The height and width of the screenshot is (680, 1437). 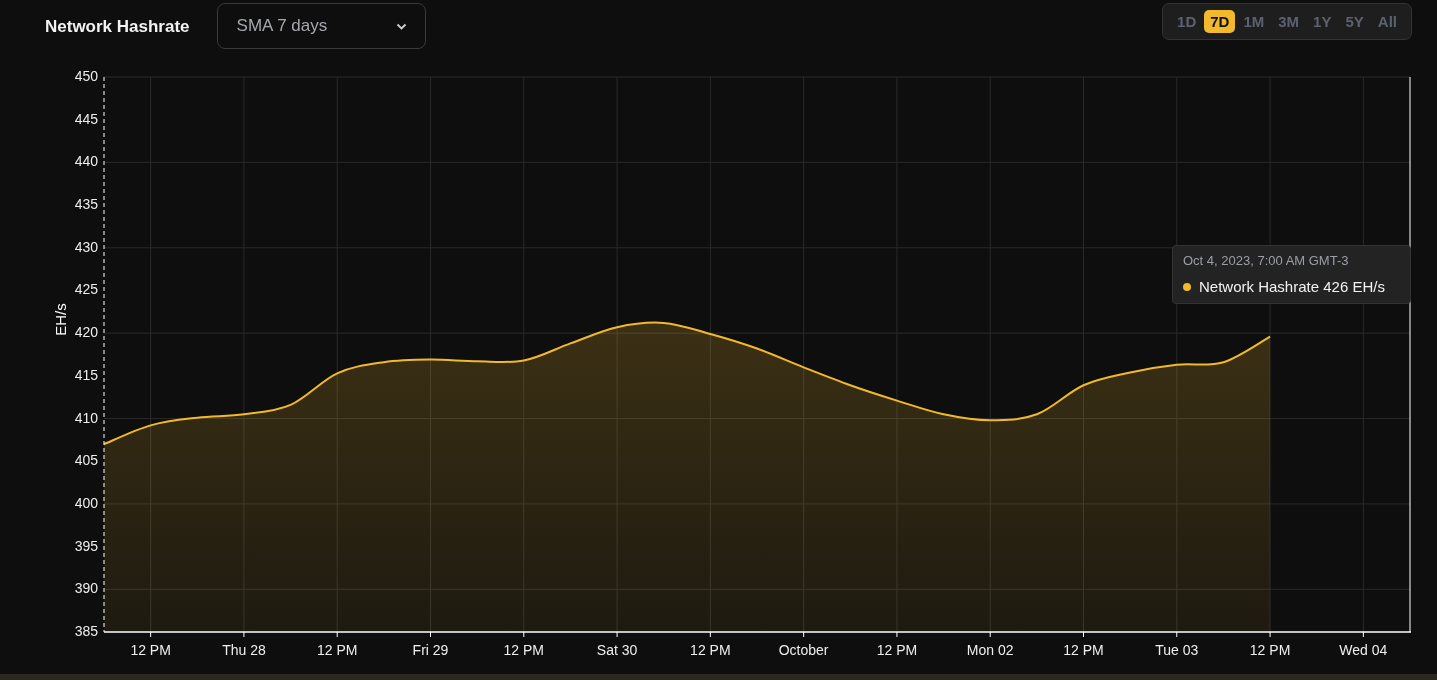 What do you see at coordinates (86, 588) in the screenshot?
I see `y-tick-label: 390` at bounding box center [86, 588].